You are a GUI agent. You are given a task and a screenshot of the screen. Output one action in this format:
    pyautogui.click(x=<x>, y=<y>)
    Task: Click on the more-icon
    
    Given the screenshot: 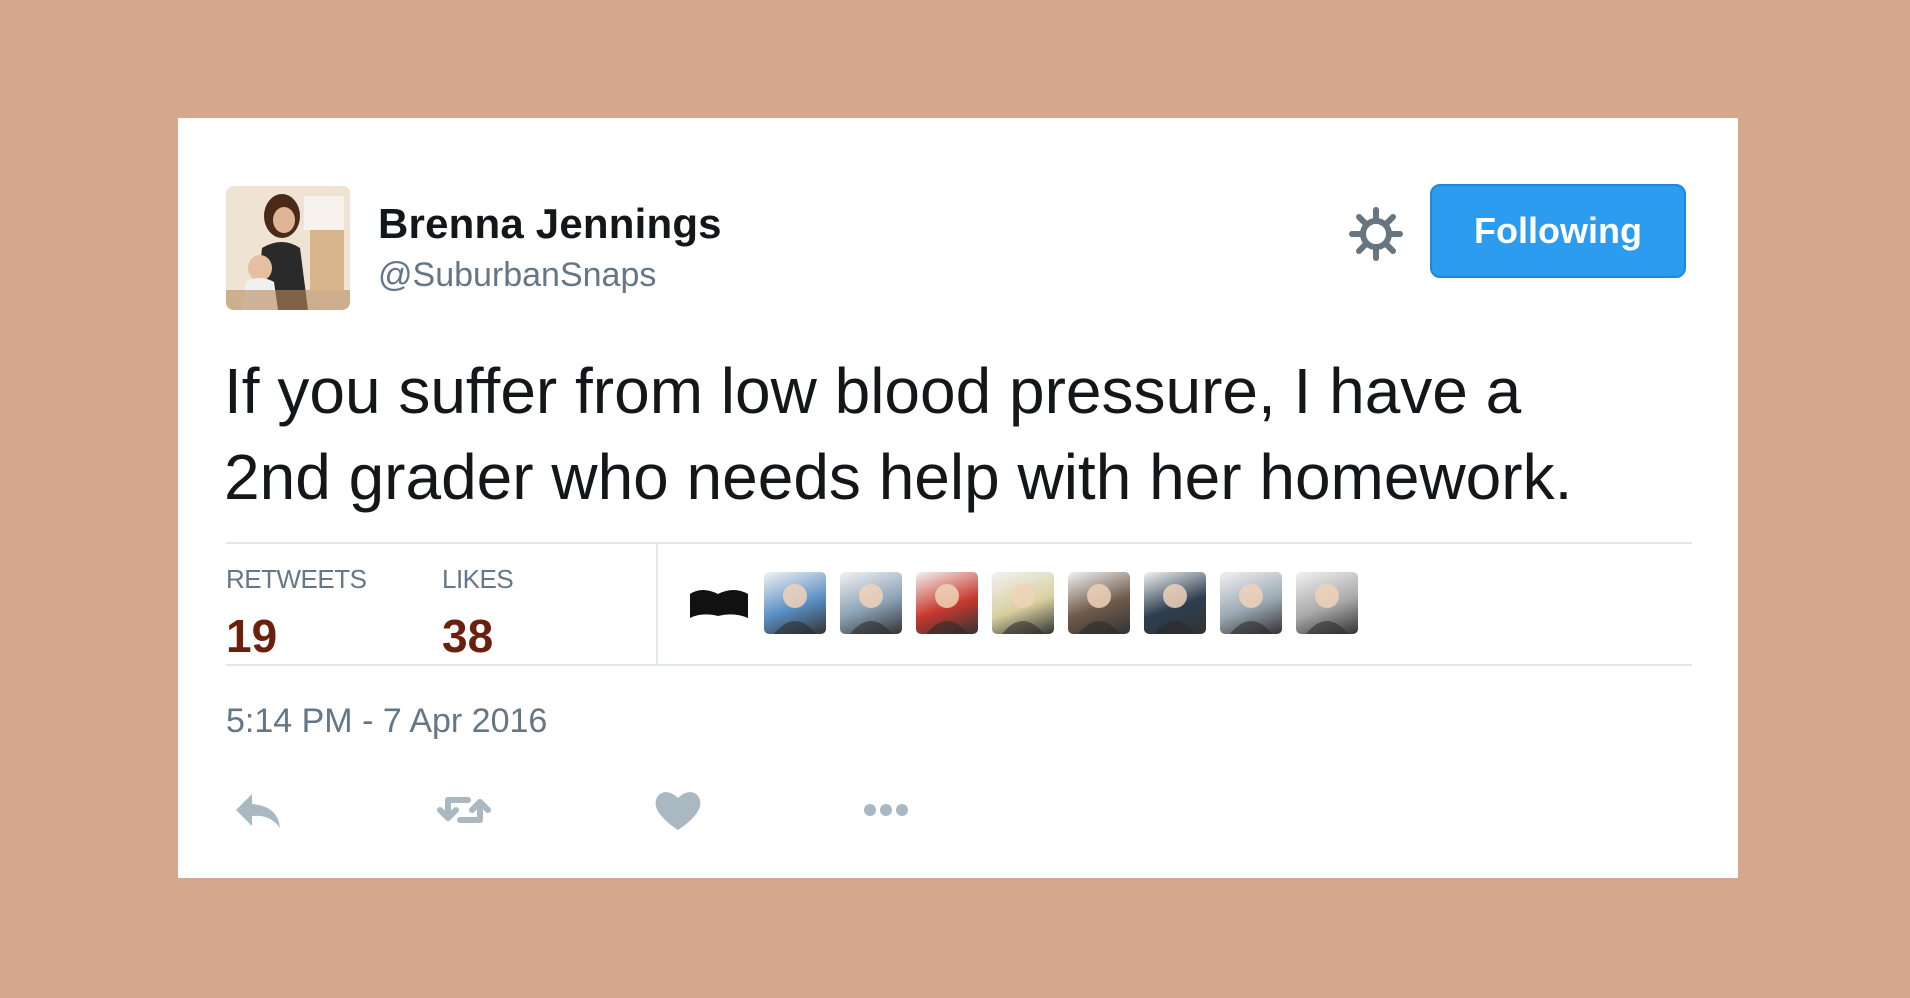 What is the action you would take?
    pyautogui.click(x=886, y=810)
    